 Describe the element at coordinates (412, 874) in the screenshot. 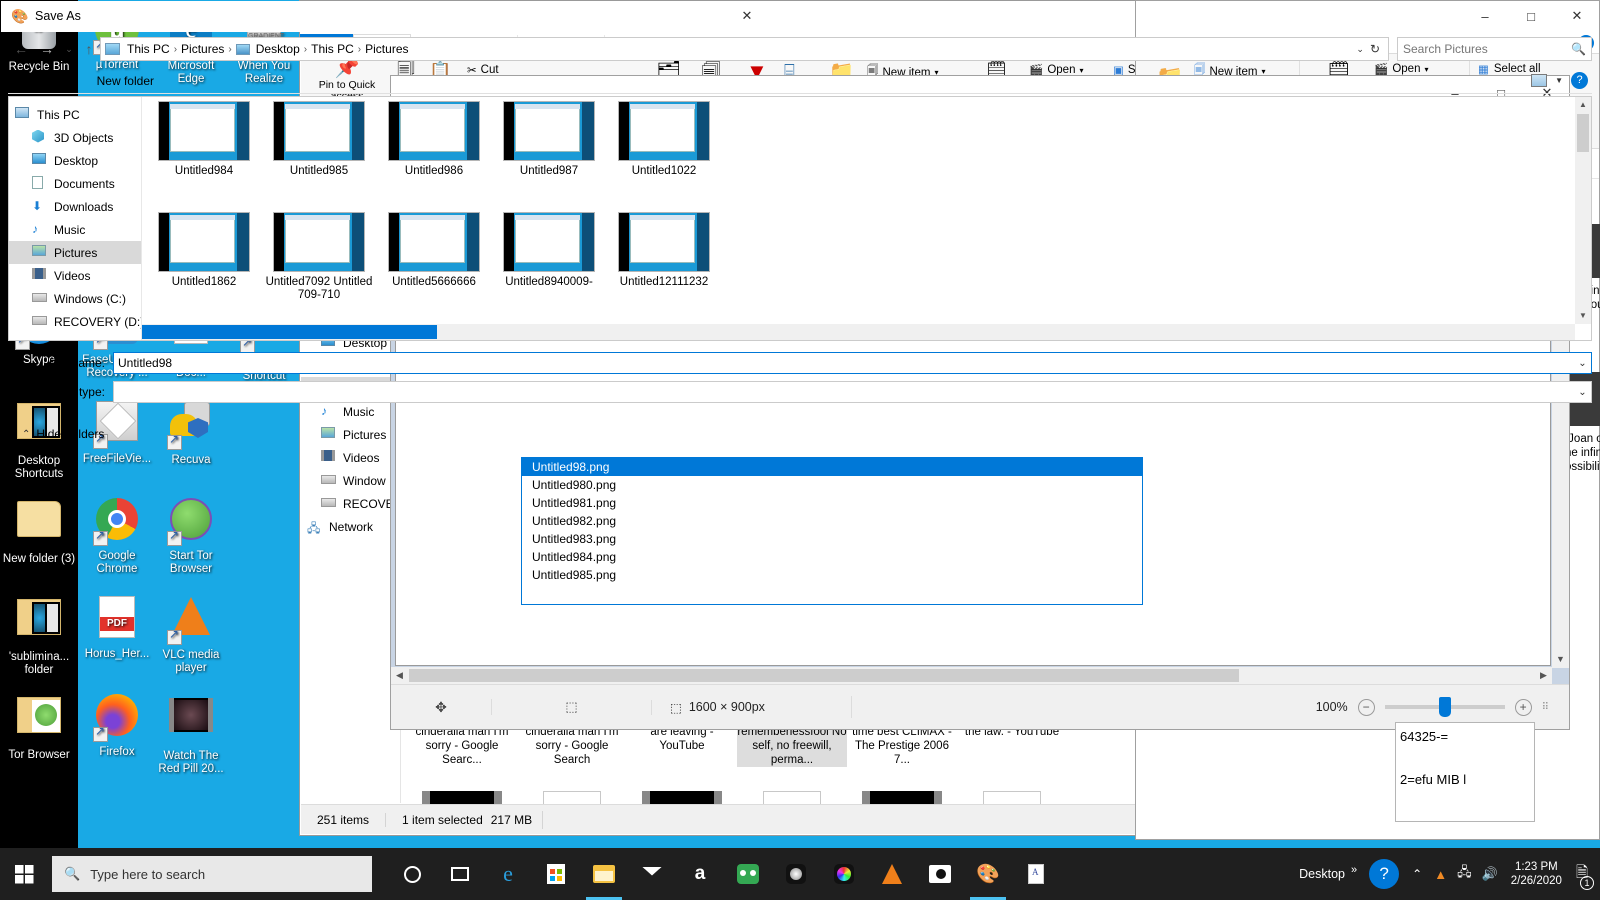

I see `taskbar-cortana-icon` at that location.